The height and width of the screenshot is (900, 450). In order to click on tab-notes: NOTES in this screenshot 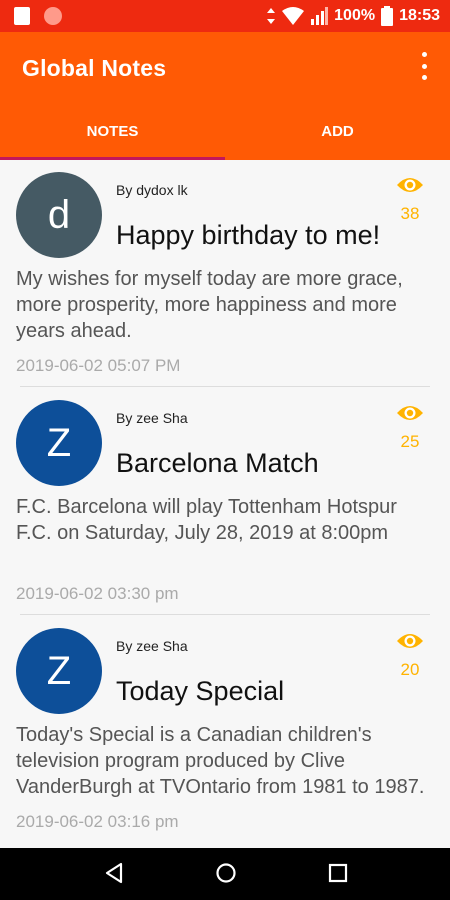, I will do `click(112, 138)`.